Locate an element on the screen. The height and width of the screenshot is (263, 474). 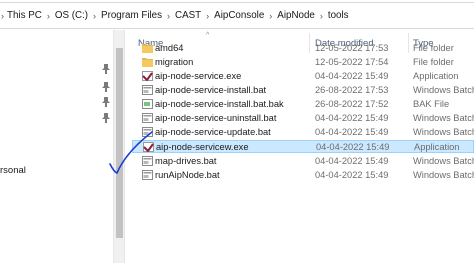
file-date: 12-05-2022 17:53 is located at coordinates (352, 48).